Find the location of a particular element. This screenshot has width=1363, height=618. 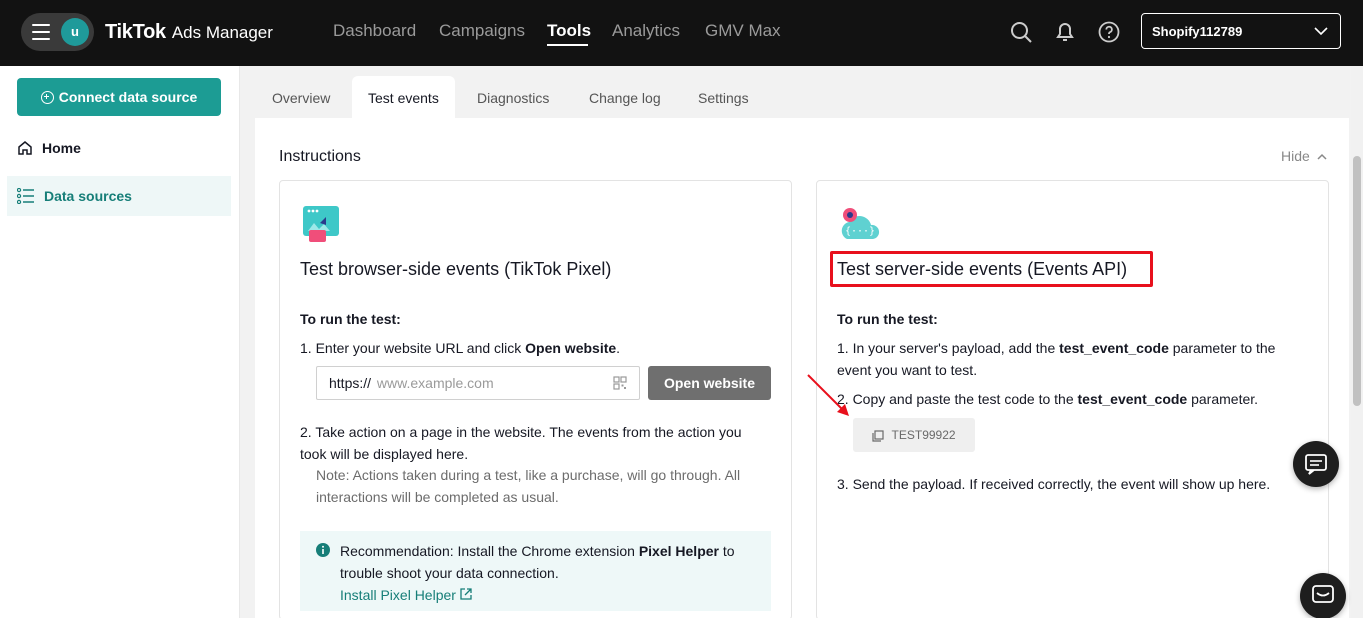

account-selector: Shopify112789 is located at coordinates (1241, 31).